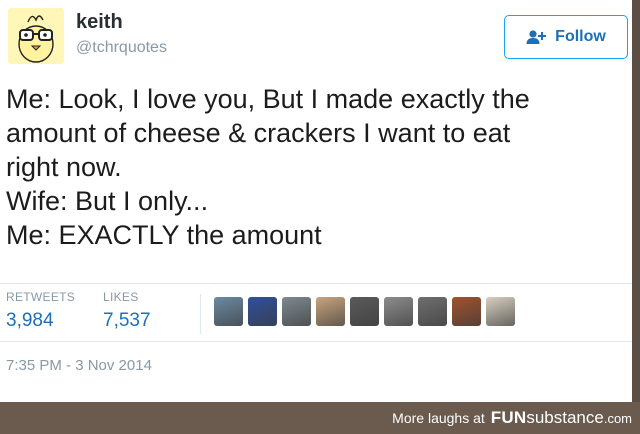 This screenshot has height=434, width=640. I want to click on footer-brand-fun: FUN, so click(508, 417).